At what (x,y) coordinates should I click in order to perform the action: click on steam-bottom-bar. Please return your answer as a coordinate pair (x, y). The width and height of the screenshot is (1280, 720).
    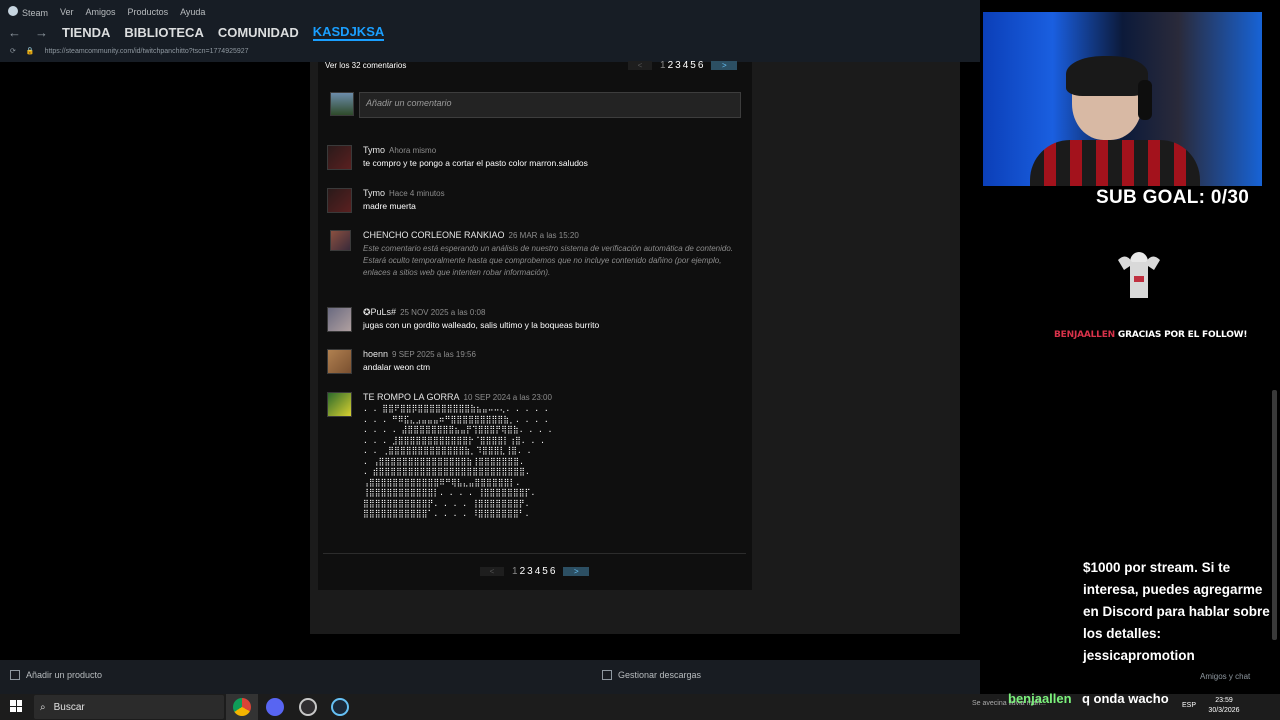
    Looking at the image, I should click on (490, 677).